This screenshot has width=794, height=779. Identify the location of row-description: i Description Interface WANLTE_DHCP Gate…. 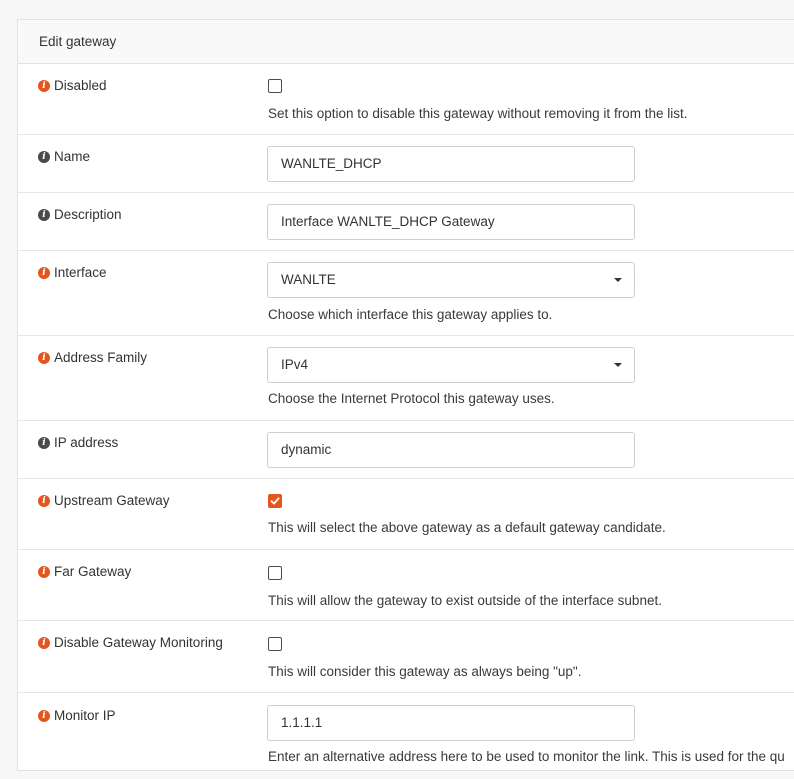
(406, 222).